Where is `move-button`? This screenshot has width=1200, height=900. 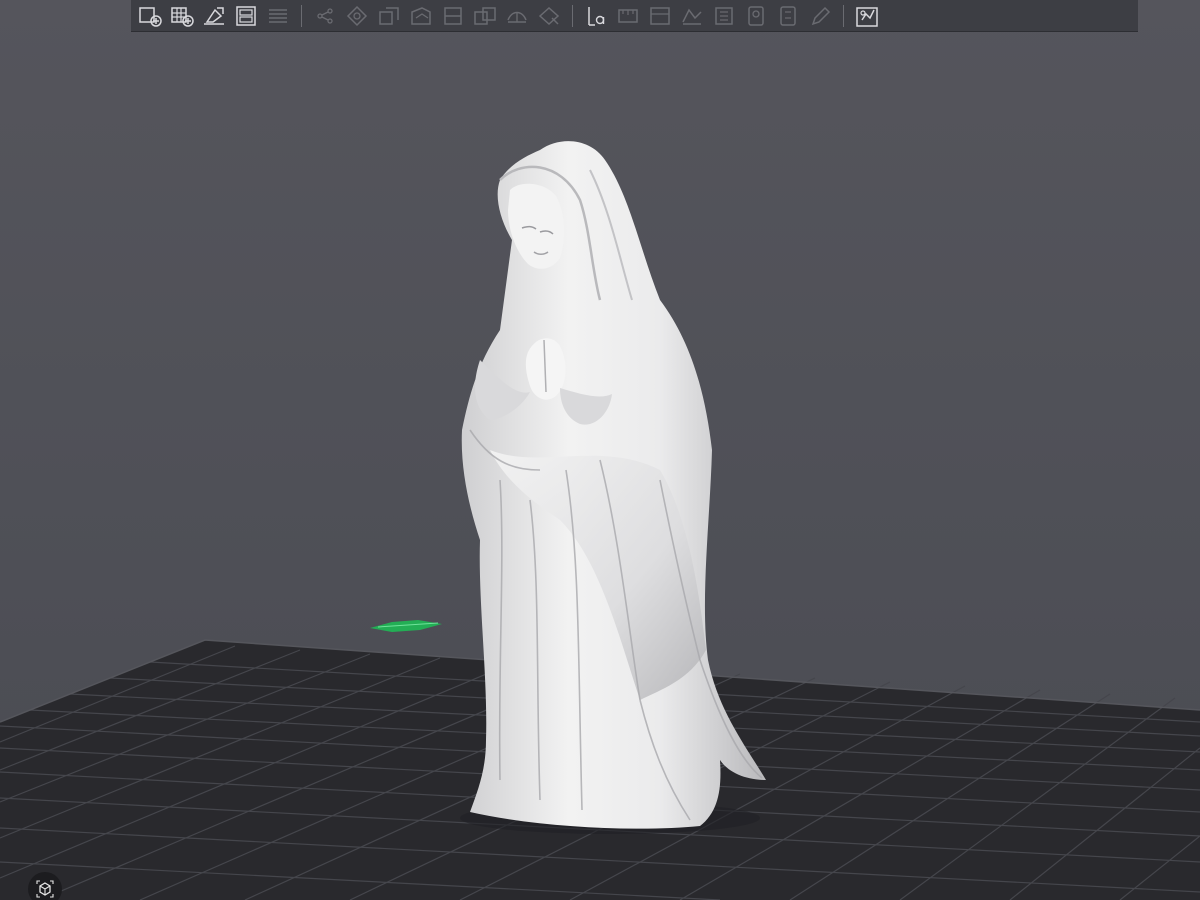
move-button is located at coordinates (325, 16).